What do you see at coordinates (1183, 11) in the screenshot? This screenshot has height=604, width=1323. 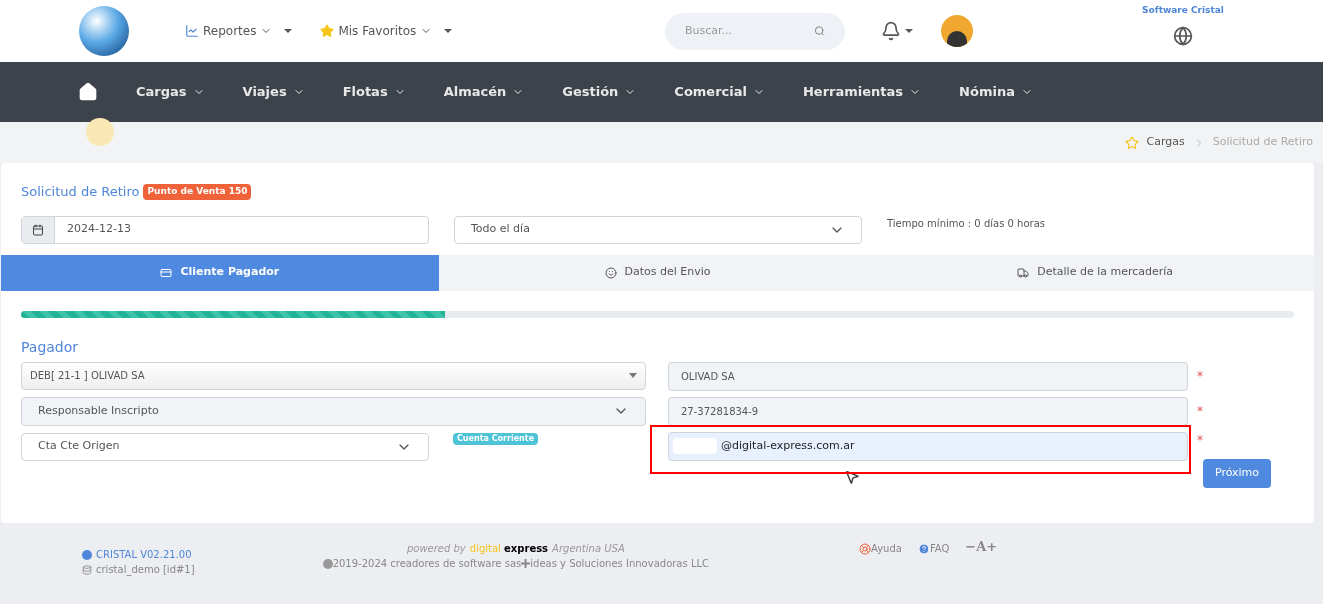 I see `brand-text: Software Cristal` at bounding box center [1183, 11].